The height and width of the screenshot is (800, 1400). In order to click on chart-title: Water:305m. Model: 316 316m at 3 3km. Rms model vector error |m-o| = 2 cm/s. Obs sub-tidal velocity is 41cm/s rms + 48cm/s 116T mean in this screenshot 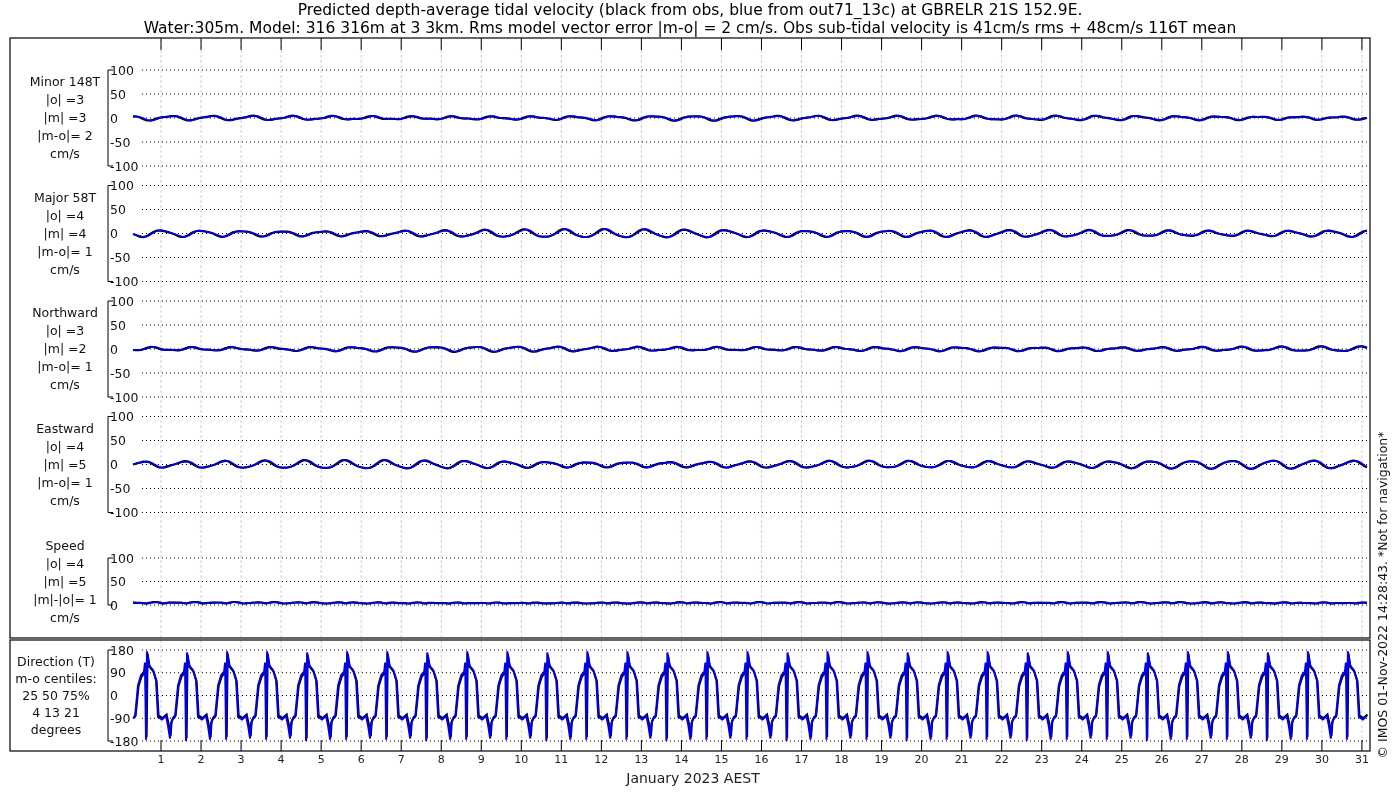, I will do `click(690, 28)`.